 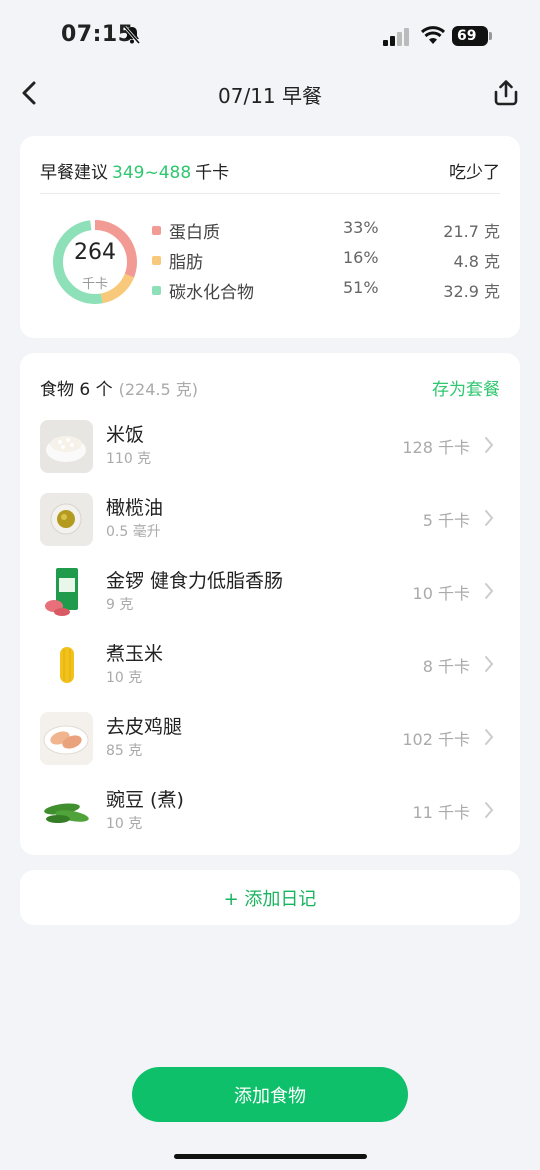 What do you see at coordinates (129, 459) in the screenshot?
I see `food-amount: 110 克` at bounding box center [129, 459].